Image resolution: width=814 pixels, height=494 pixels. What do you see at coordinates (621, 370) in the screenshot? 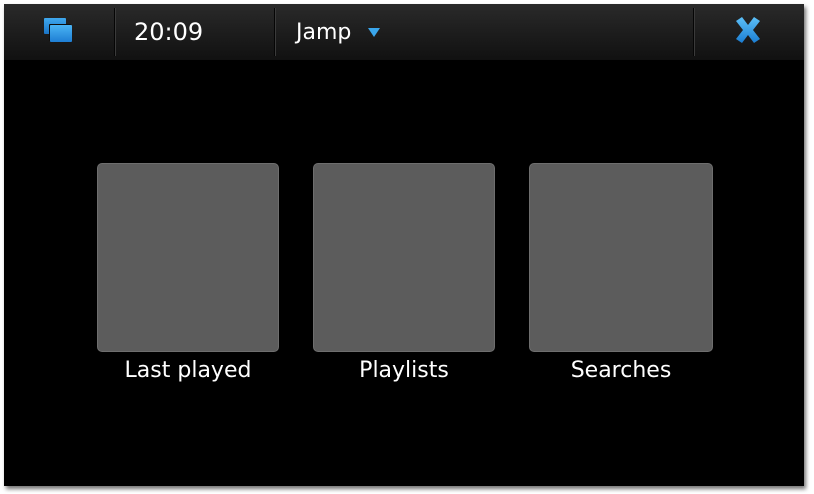
I see `searches-label: Searches` at bounding box center [621, 370].